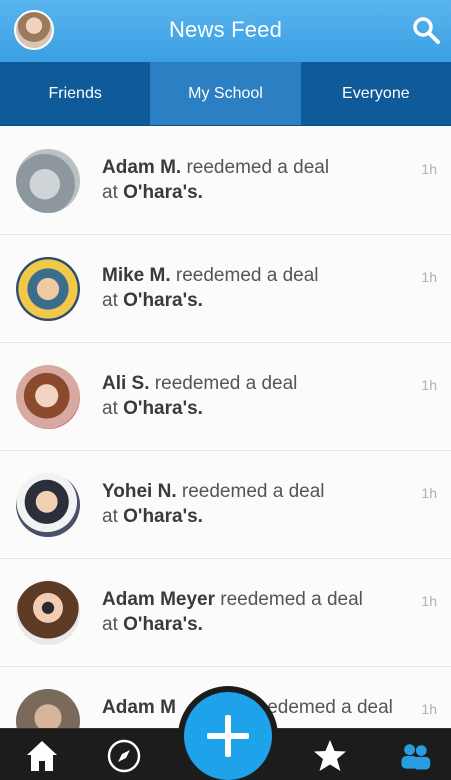  I want to click on search-icon, so click(426, 30).